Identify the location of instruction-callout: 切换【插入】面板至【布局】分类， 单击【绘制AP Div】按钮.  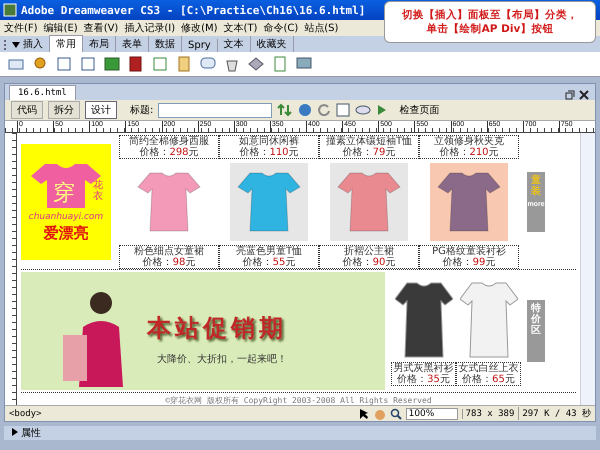
(490, 22).